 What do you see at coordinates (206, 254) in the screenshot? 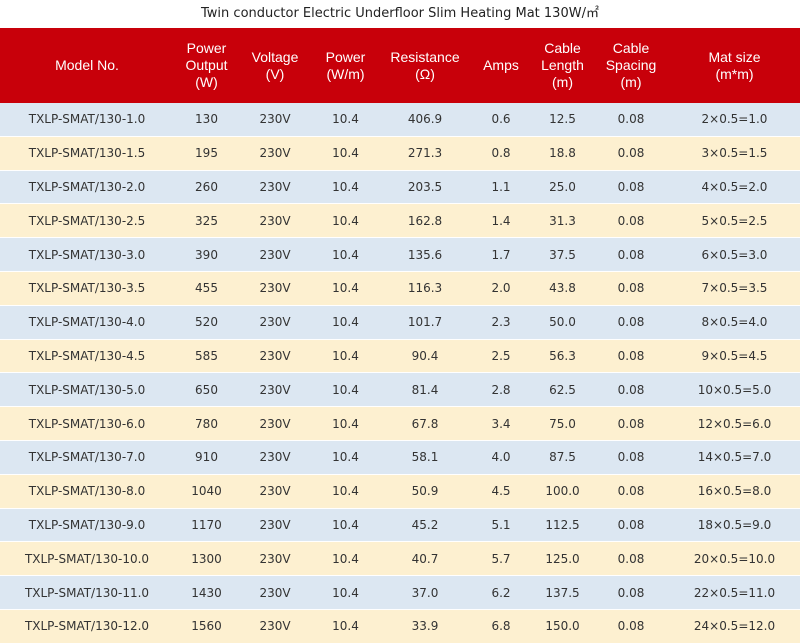
I see `power-output-cell: 390` at bounding box center [206, 254].